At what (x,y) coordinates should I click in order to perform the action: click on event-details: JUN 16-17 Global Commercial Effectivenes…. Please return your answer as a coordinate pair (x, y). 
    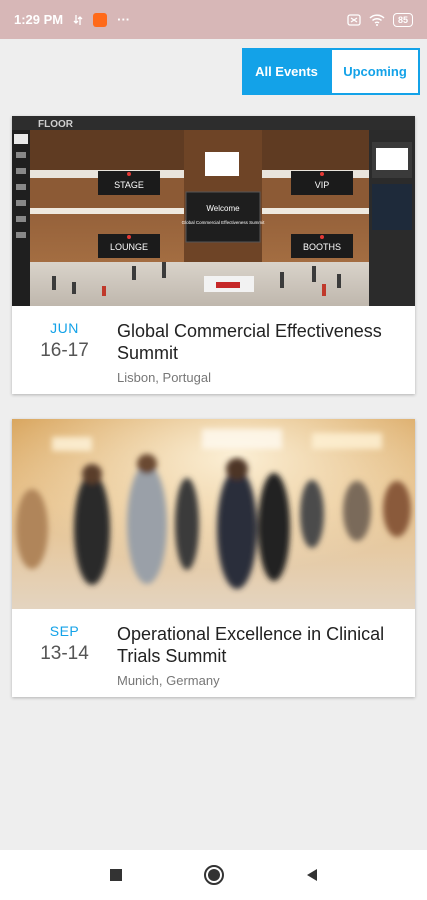
    Looking at the image, I should click on (213, 350).